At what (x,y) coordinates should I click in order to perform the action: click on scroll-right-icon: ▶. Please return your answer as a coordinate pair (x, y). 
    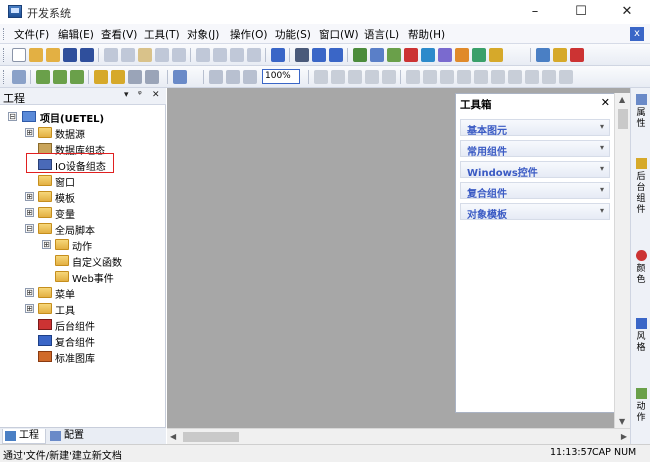
    Looking at the image, I should click on (624, 436).